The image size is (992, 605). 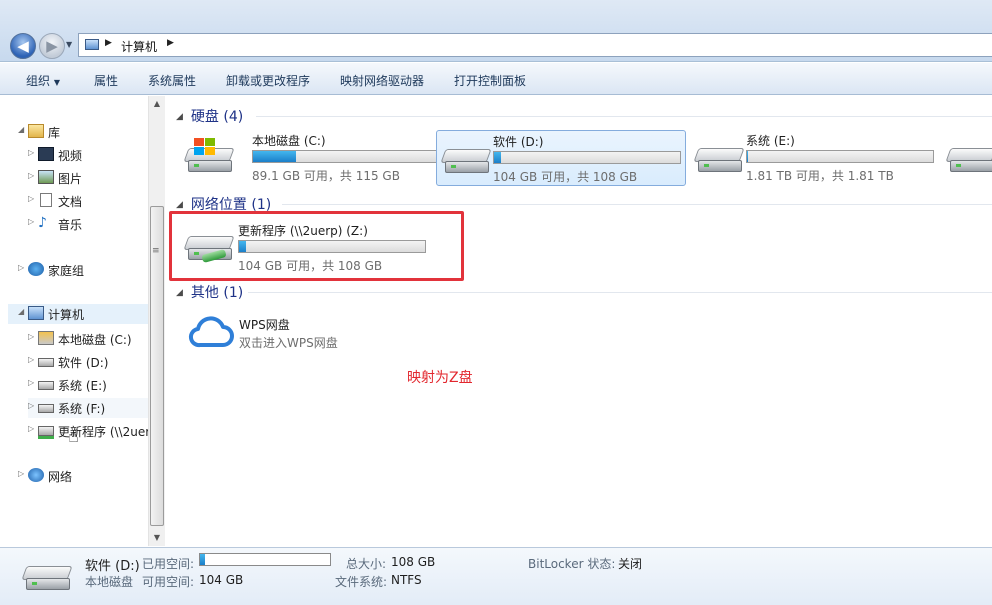 What do you see at coordinates (209, 292) in the screenshot?
I see `group-header-other: ◢ 其他 (1)` at bounding box center [209, 292].